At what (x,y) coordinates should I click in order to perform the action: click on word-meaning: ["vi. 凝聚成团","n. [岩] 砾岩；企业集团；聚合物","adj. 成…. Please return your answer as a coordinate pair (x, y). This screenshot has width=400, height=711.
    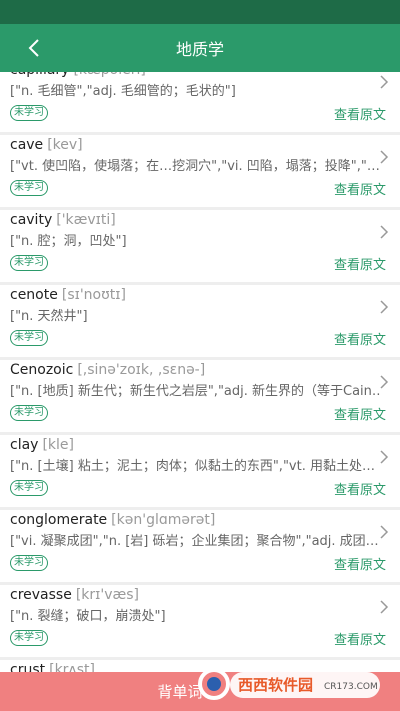
    Looking at the image, I should click on (194, 541).